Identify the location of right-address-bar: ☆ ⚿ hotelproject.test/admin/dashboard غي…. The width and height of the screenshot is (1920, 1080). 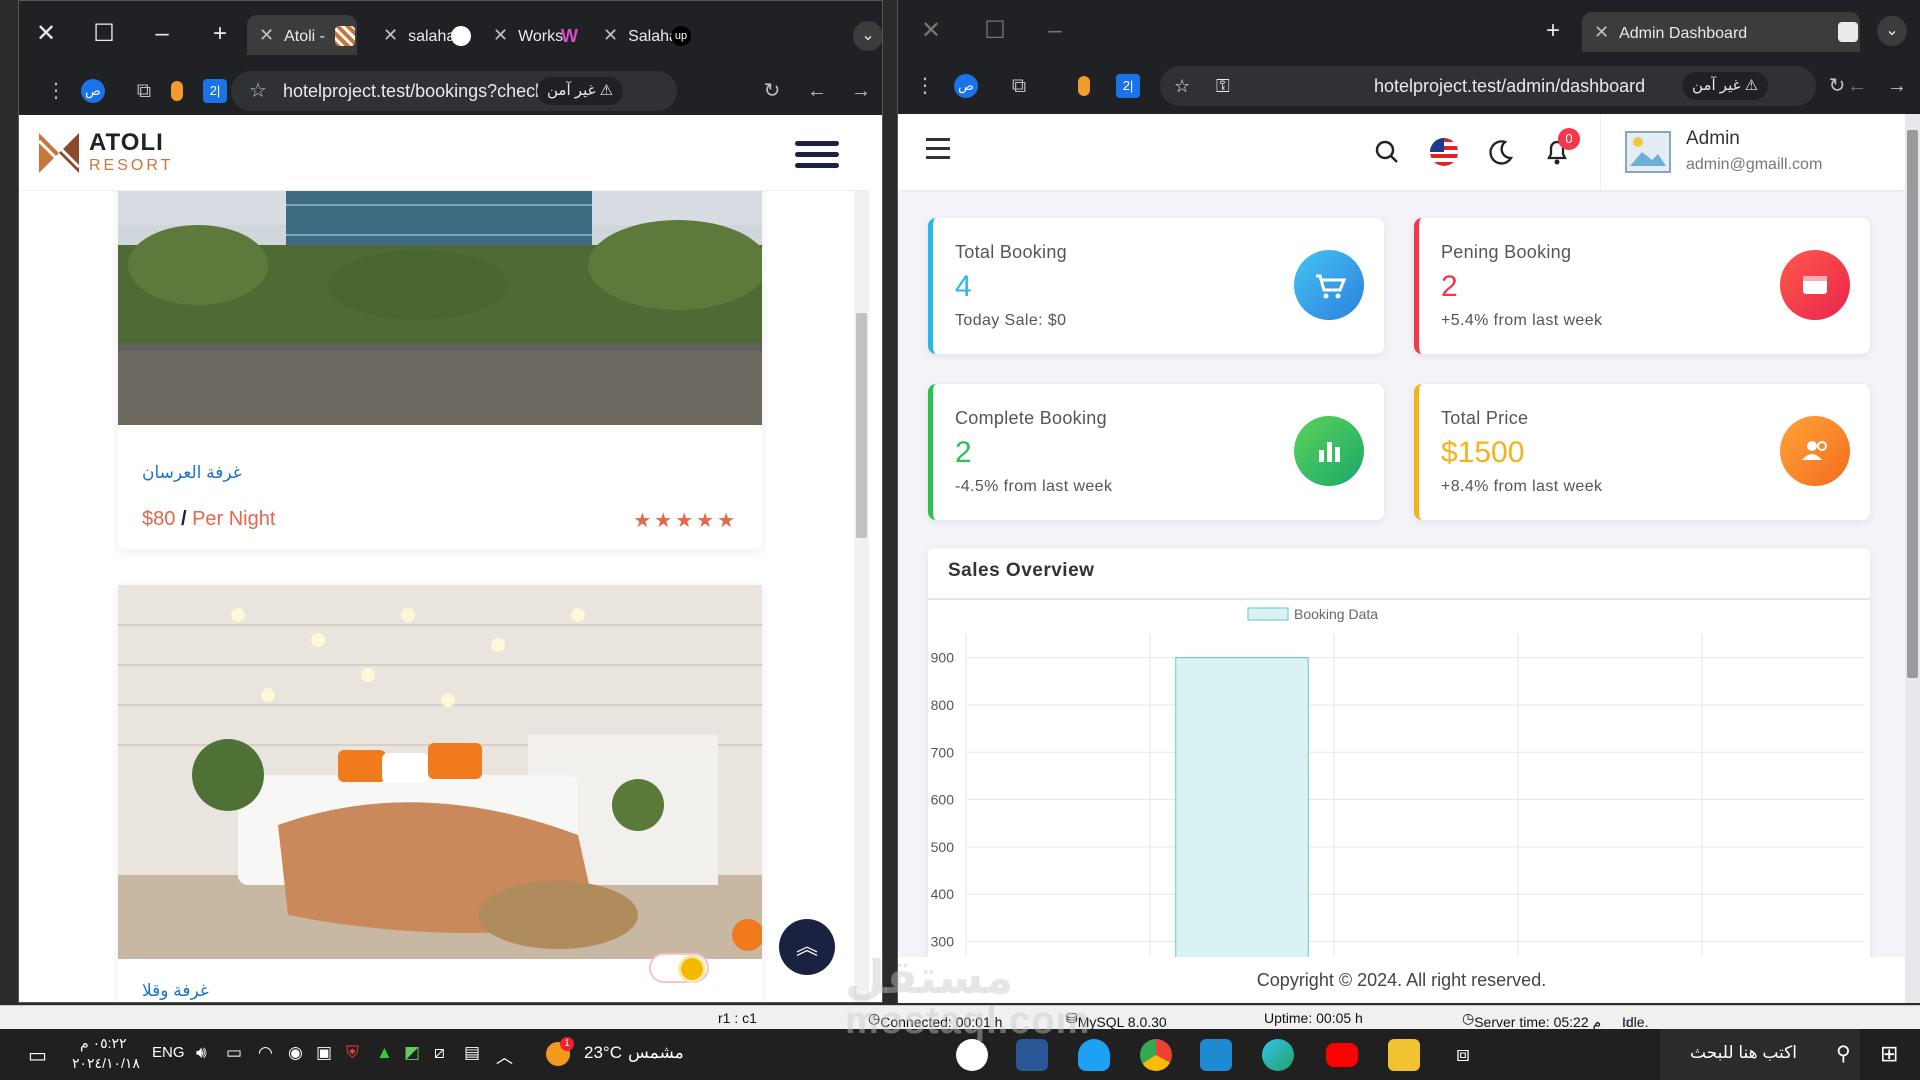
(1488, 86).